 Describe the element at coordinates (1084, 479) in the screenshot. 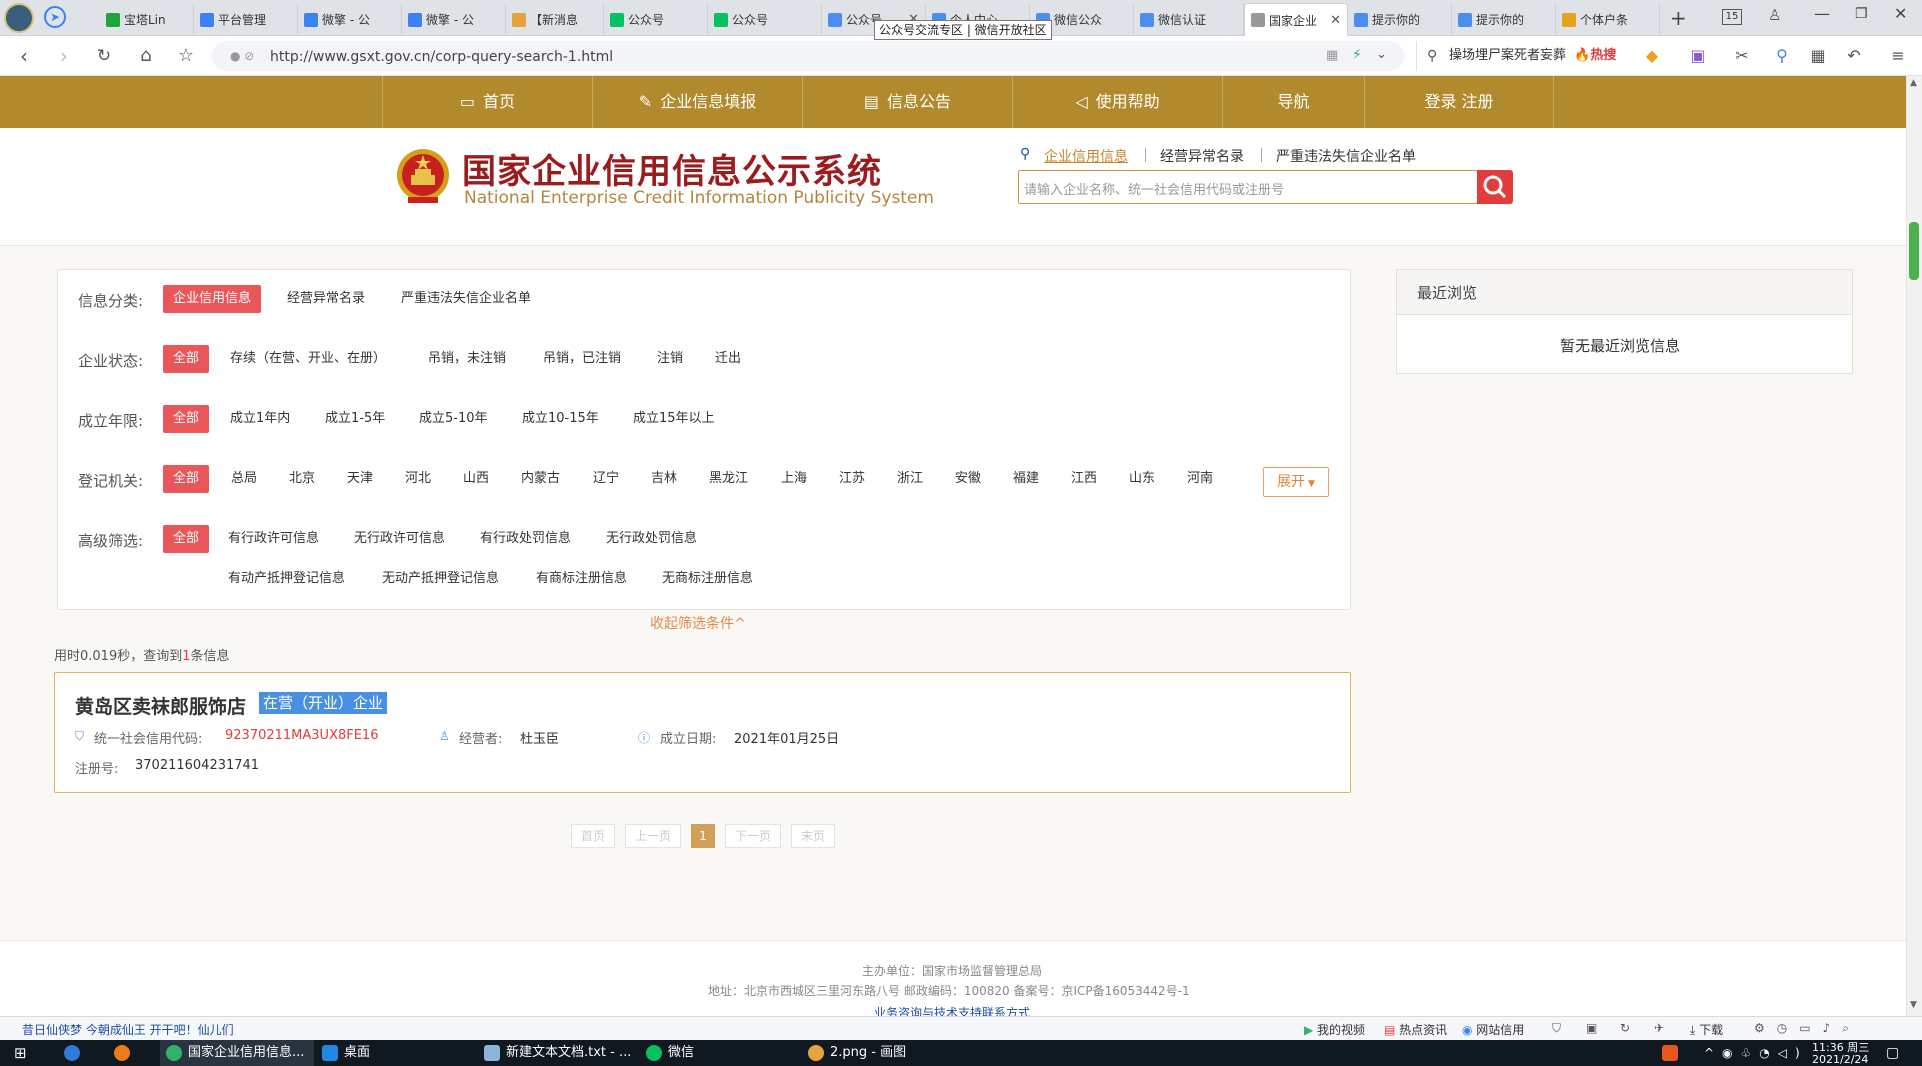

I see `filter-region-option: 江西` at that location.